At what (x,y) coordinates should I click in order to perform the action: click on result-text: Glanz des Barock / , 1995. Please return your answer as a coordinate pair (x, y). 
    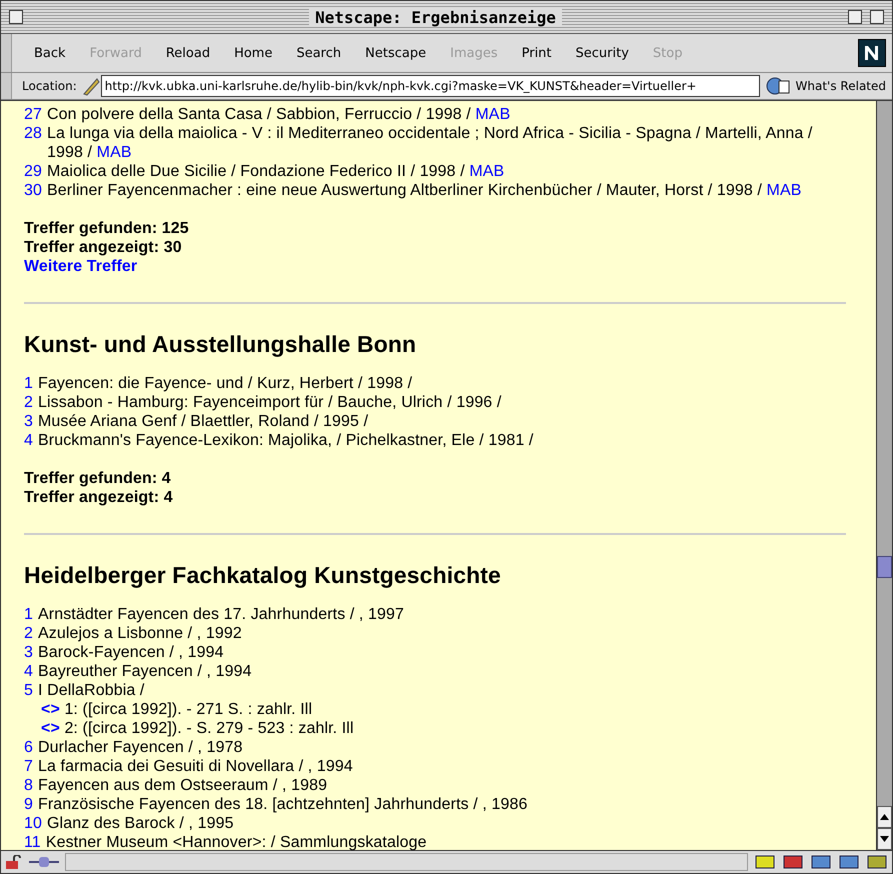
    Looking at the image, I should click on (140, 823).